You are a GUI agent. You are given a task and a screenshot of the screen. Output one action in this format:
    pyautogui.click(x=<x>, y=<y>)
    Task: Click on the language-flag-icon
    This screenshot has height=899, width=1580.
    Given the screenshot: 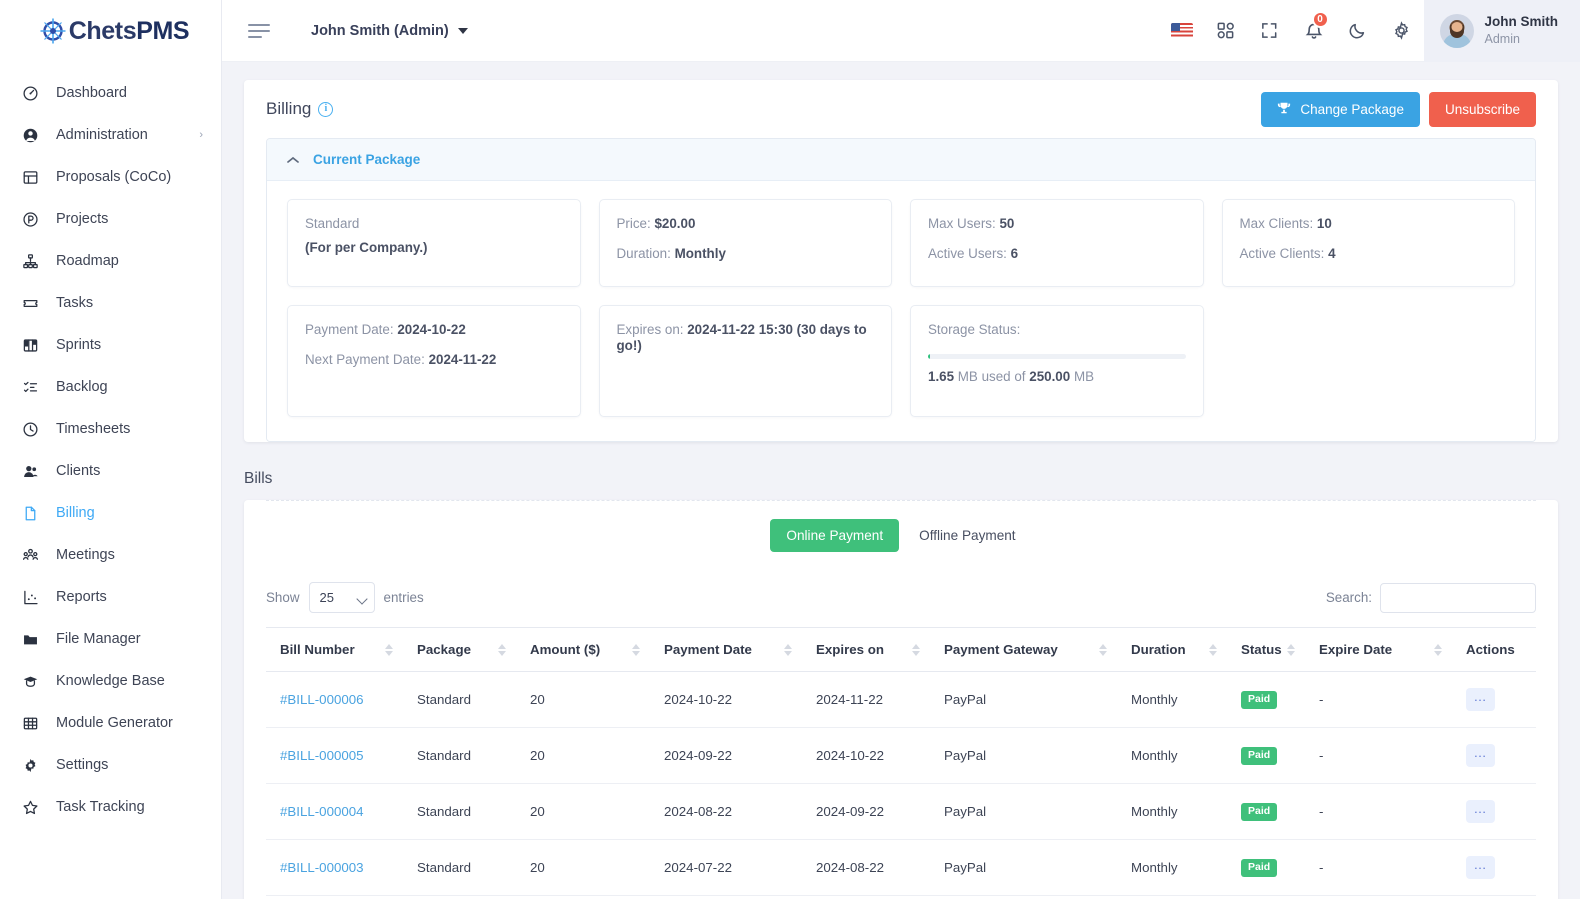 What is the action you would take?
    pyautogui.click(x=1182, y=31)
    